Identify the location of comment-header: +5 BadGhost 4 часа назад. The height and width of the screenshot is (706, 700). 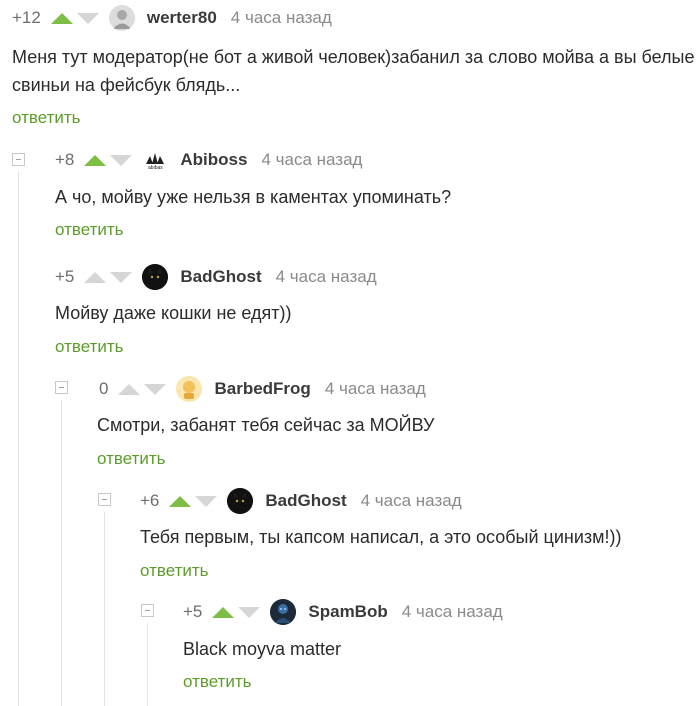
(216, 277).